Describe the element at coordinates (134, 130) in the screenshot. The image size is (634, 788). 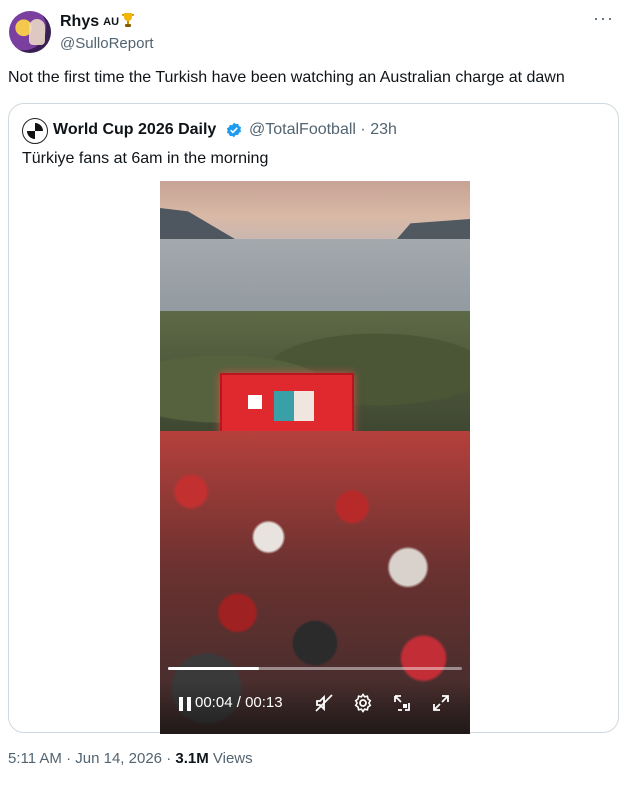
I see `quoted-author-name: World Cup 2026 Daily` at that location.